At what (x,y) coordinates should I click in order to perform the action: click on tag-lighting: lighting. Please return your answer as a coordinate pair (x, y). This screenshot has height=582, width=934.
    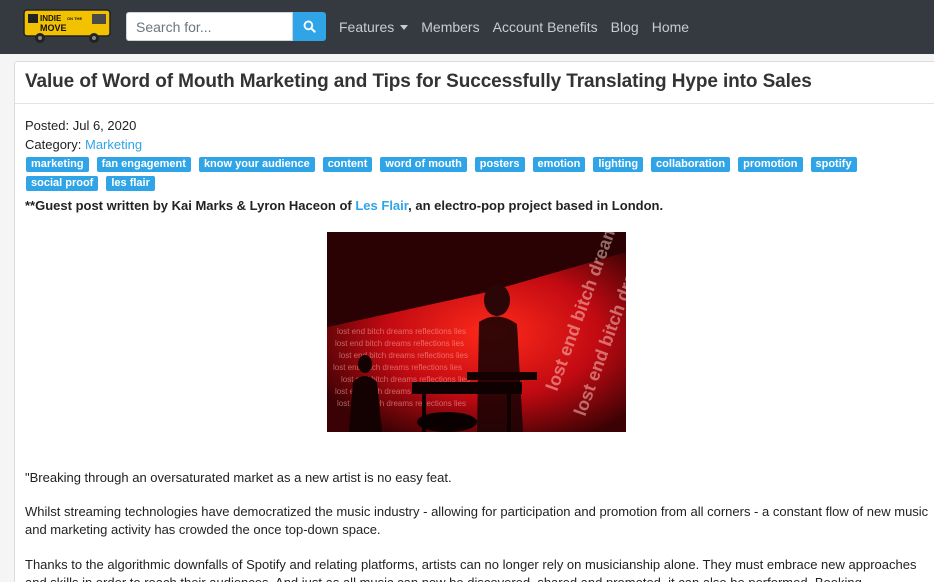
    Looking at the image, I should click on (618, 164).